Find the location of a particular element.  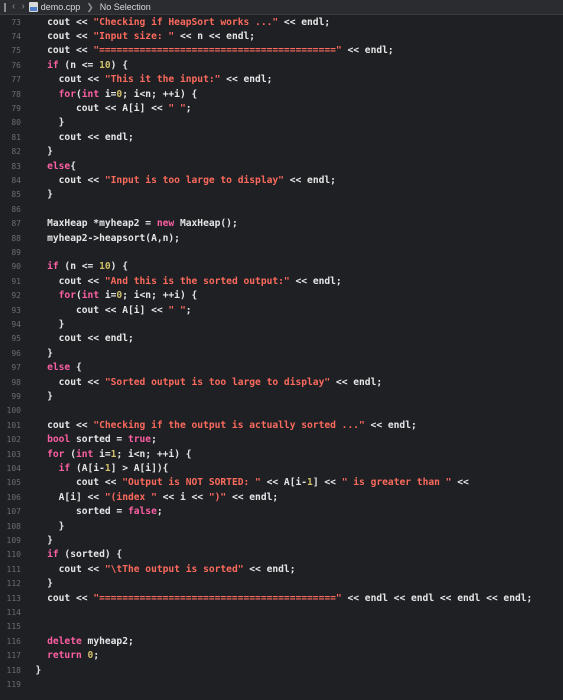

code-line: 103 for (int i=1; i<n; ++i) { is located at coordinates (281, 454).